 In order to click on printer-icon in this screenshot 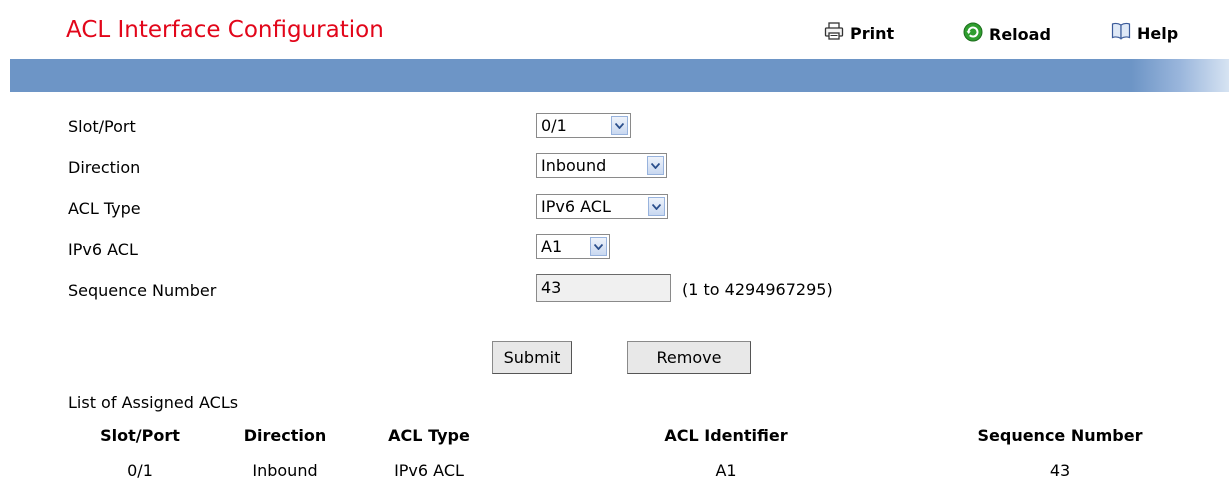, I will do `click(834, 33)`.